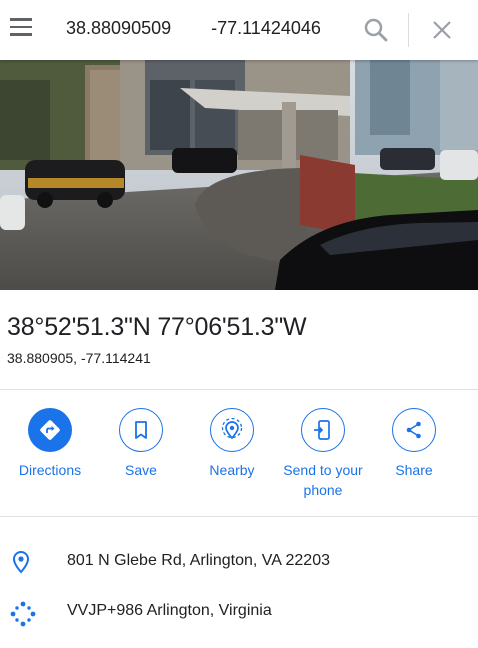 The image size is (478, 648). I want to click on search-divider, so click(408, 30).